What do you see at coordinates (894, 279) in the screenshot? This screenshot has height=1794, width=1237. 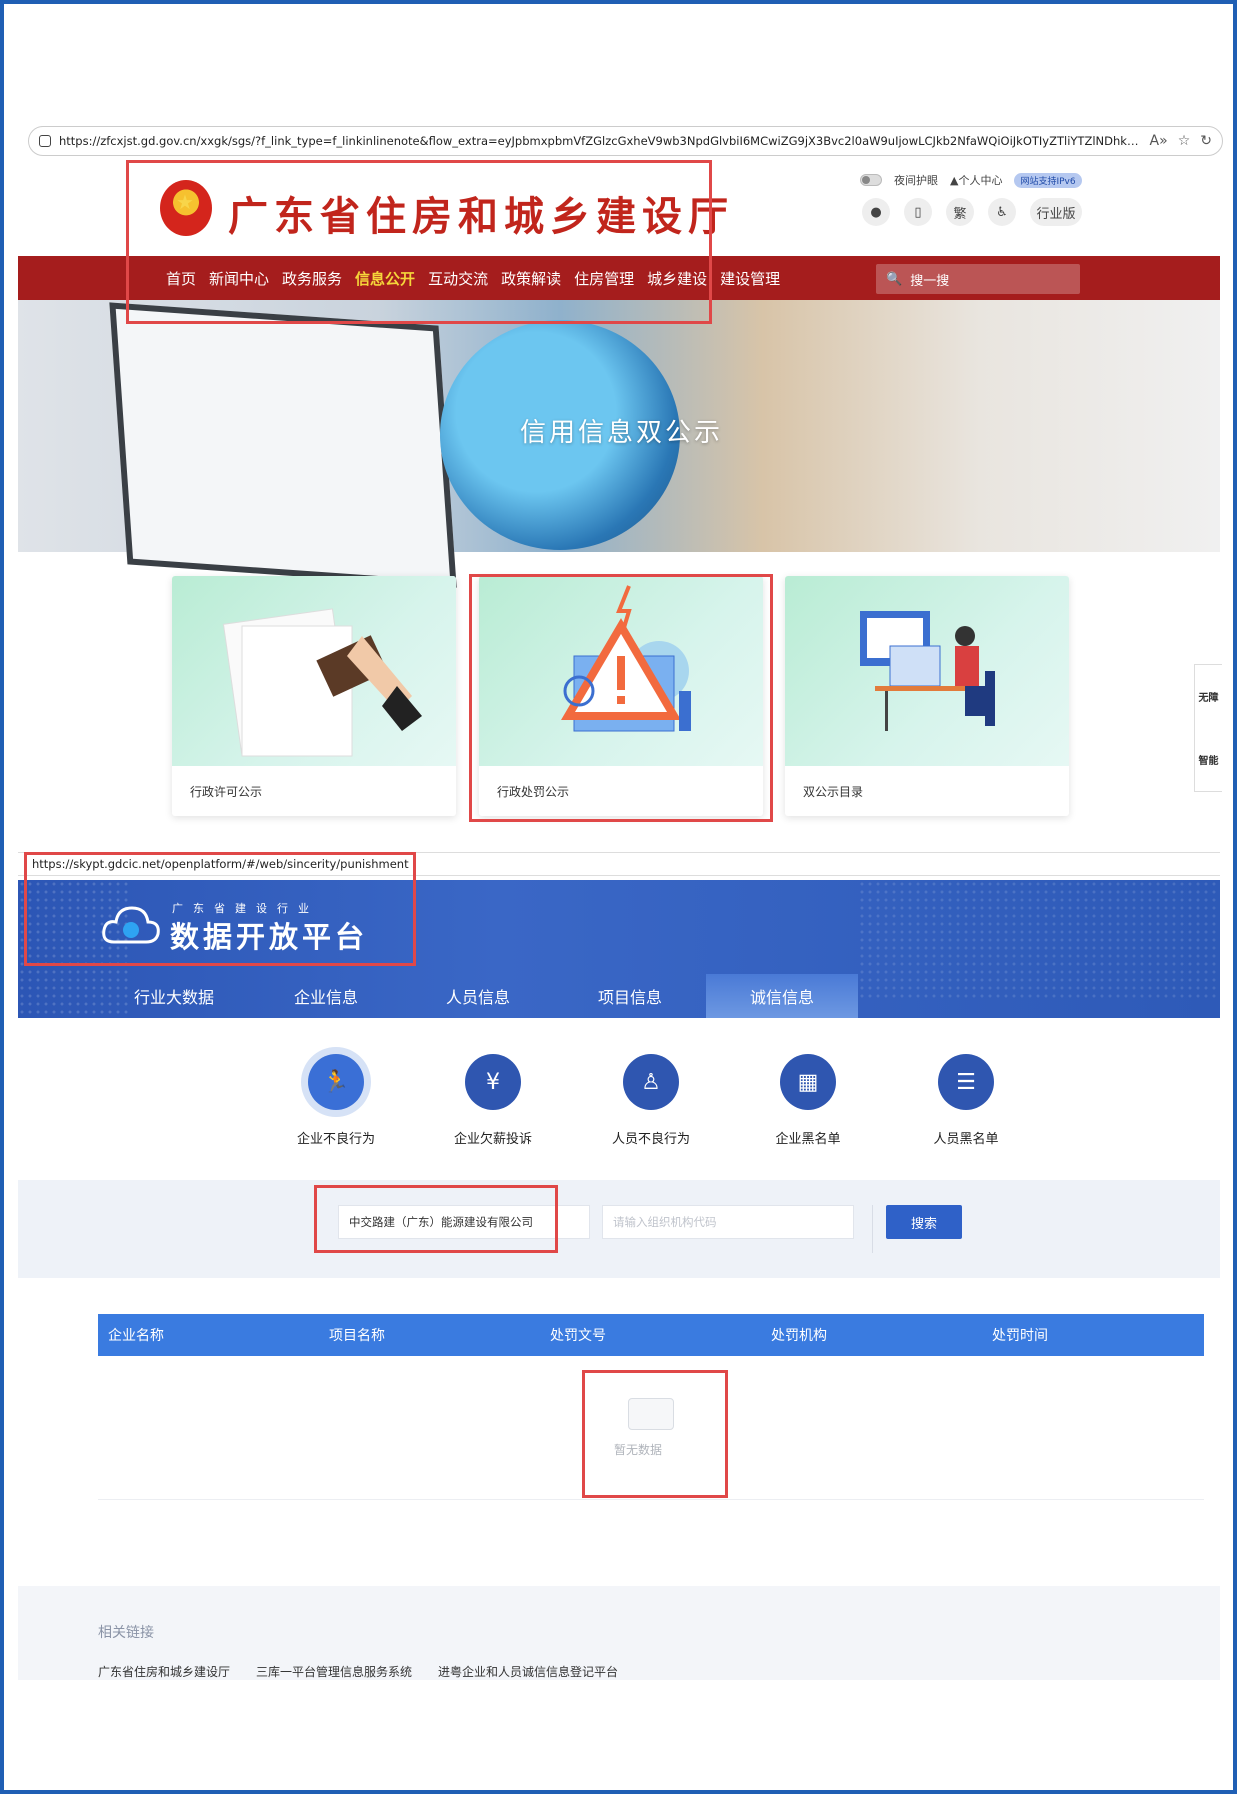 I see `search-icon: 🔍` at bounding box center [894, 279].